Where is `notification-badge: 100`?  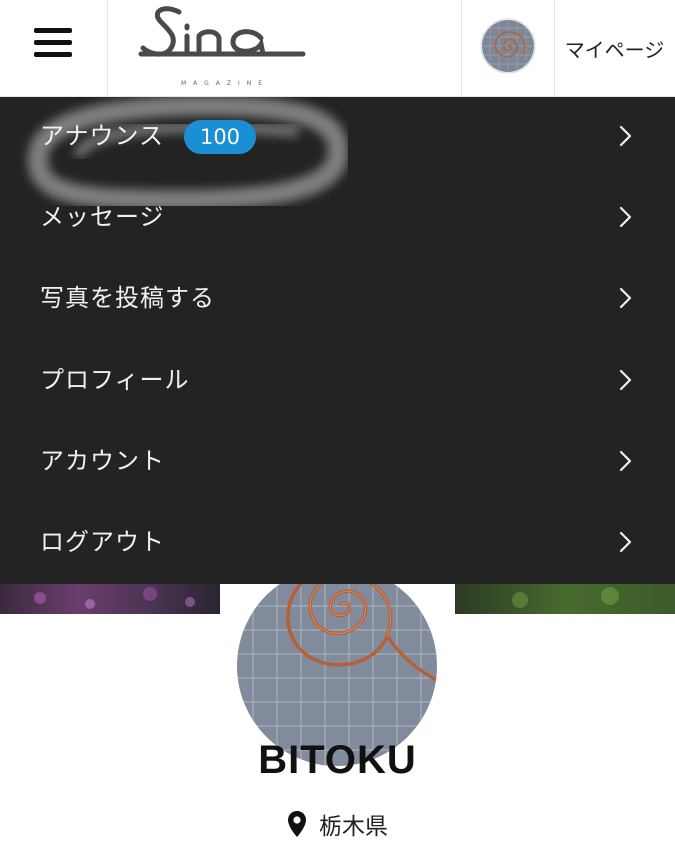 notification-badge: 100 is located at coordinates (220, 137).